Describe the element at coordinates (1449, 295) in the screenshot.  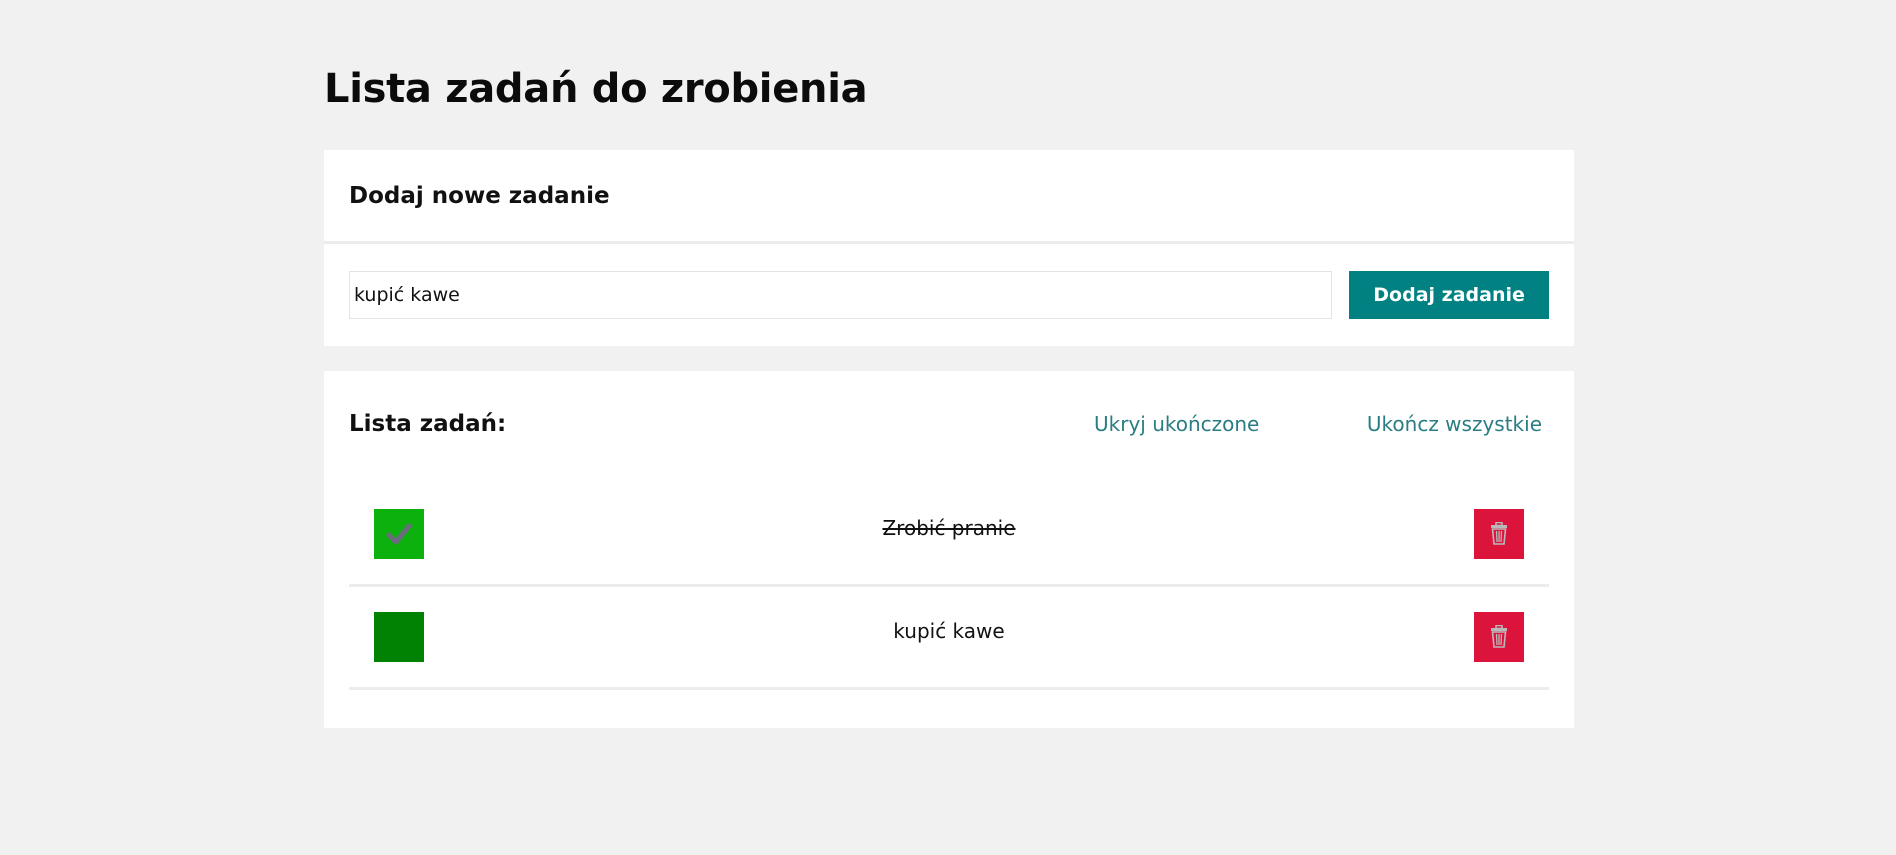
I see `add-task-button: Dodaj zadanie` at that location.